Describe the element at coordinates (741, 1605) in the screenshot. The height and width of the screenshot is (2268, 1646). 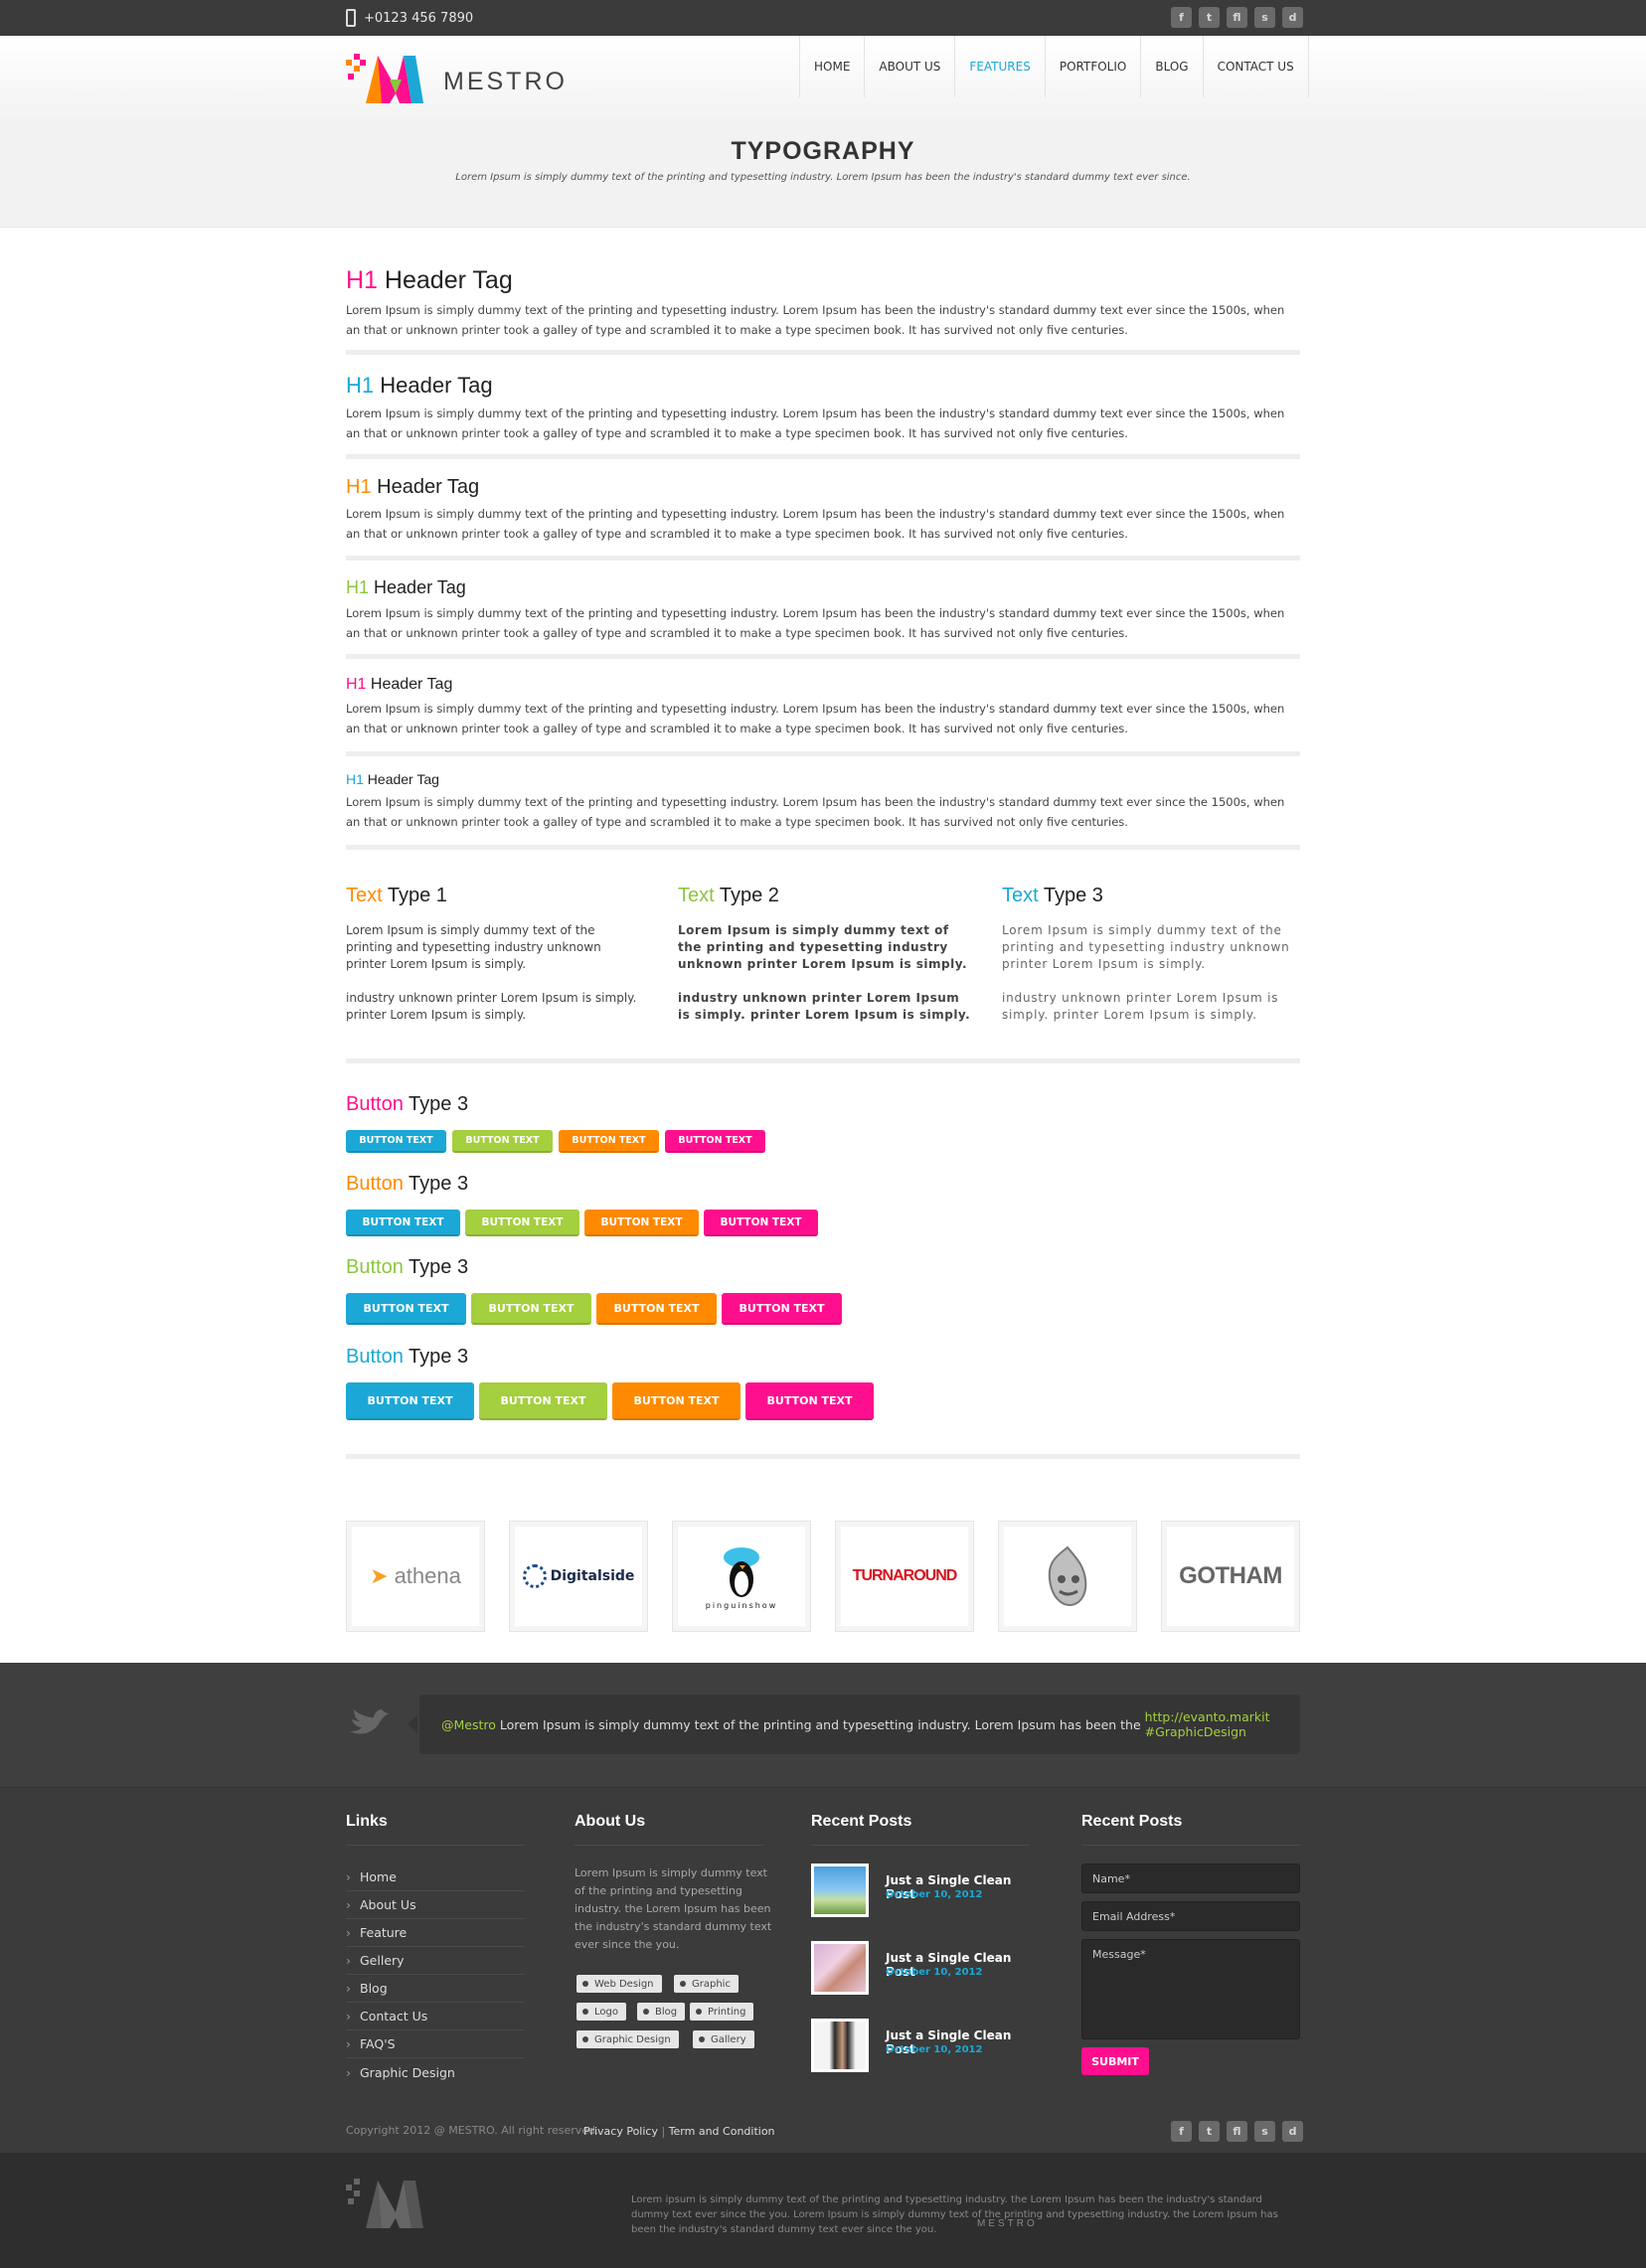
I see `partner-name: pinguinshow` at that location.